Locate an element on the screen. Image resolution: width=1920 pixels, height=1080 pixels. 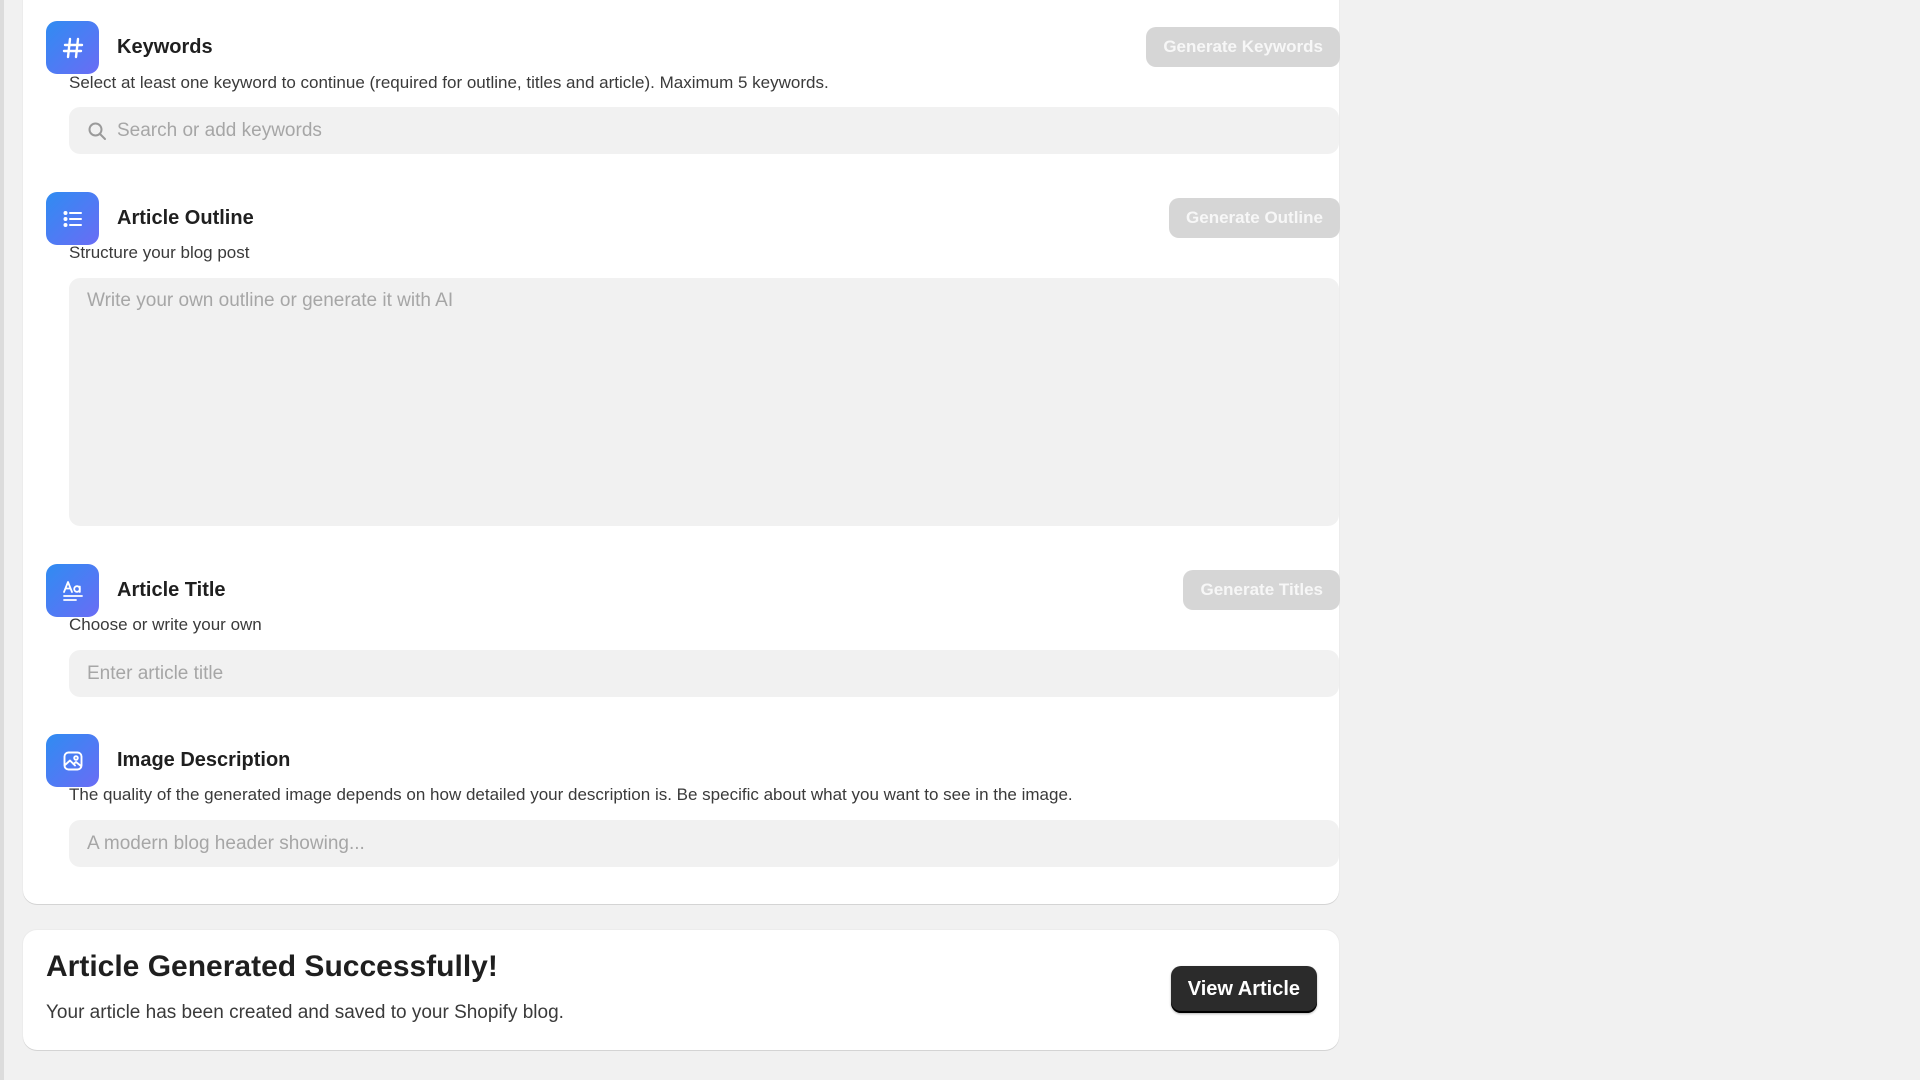
image-description-section-header: Image Description is located at coordinates (693, 760).